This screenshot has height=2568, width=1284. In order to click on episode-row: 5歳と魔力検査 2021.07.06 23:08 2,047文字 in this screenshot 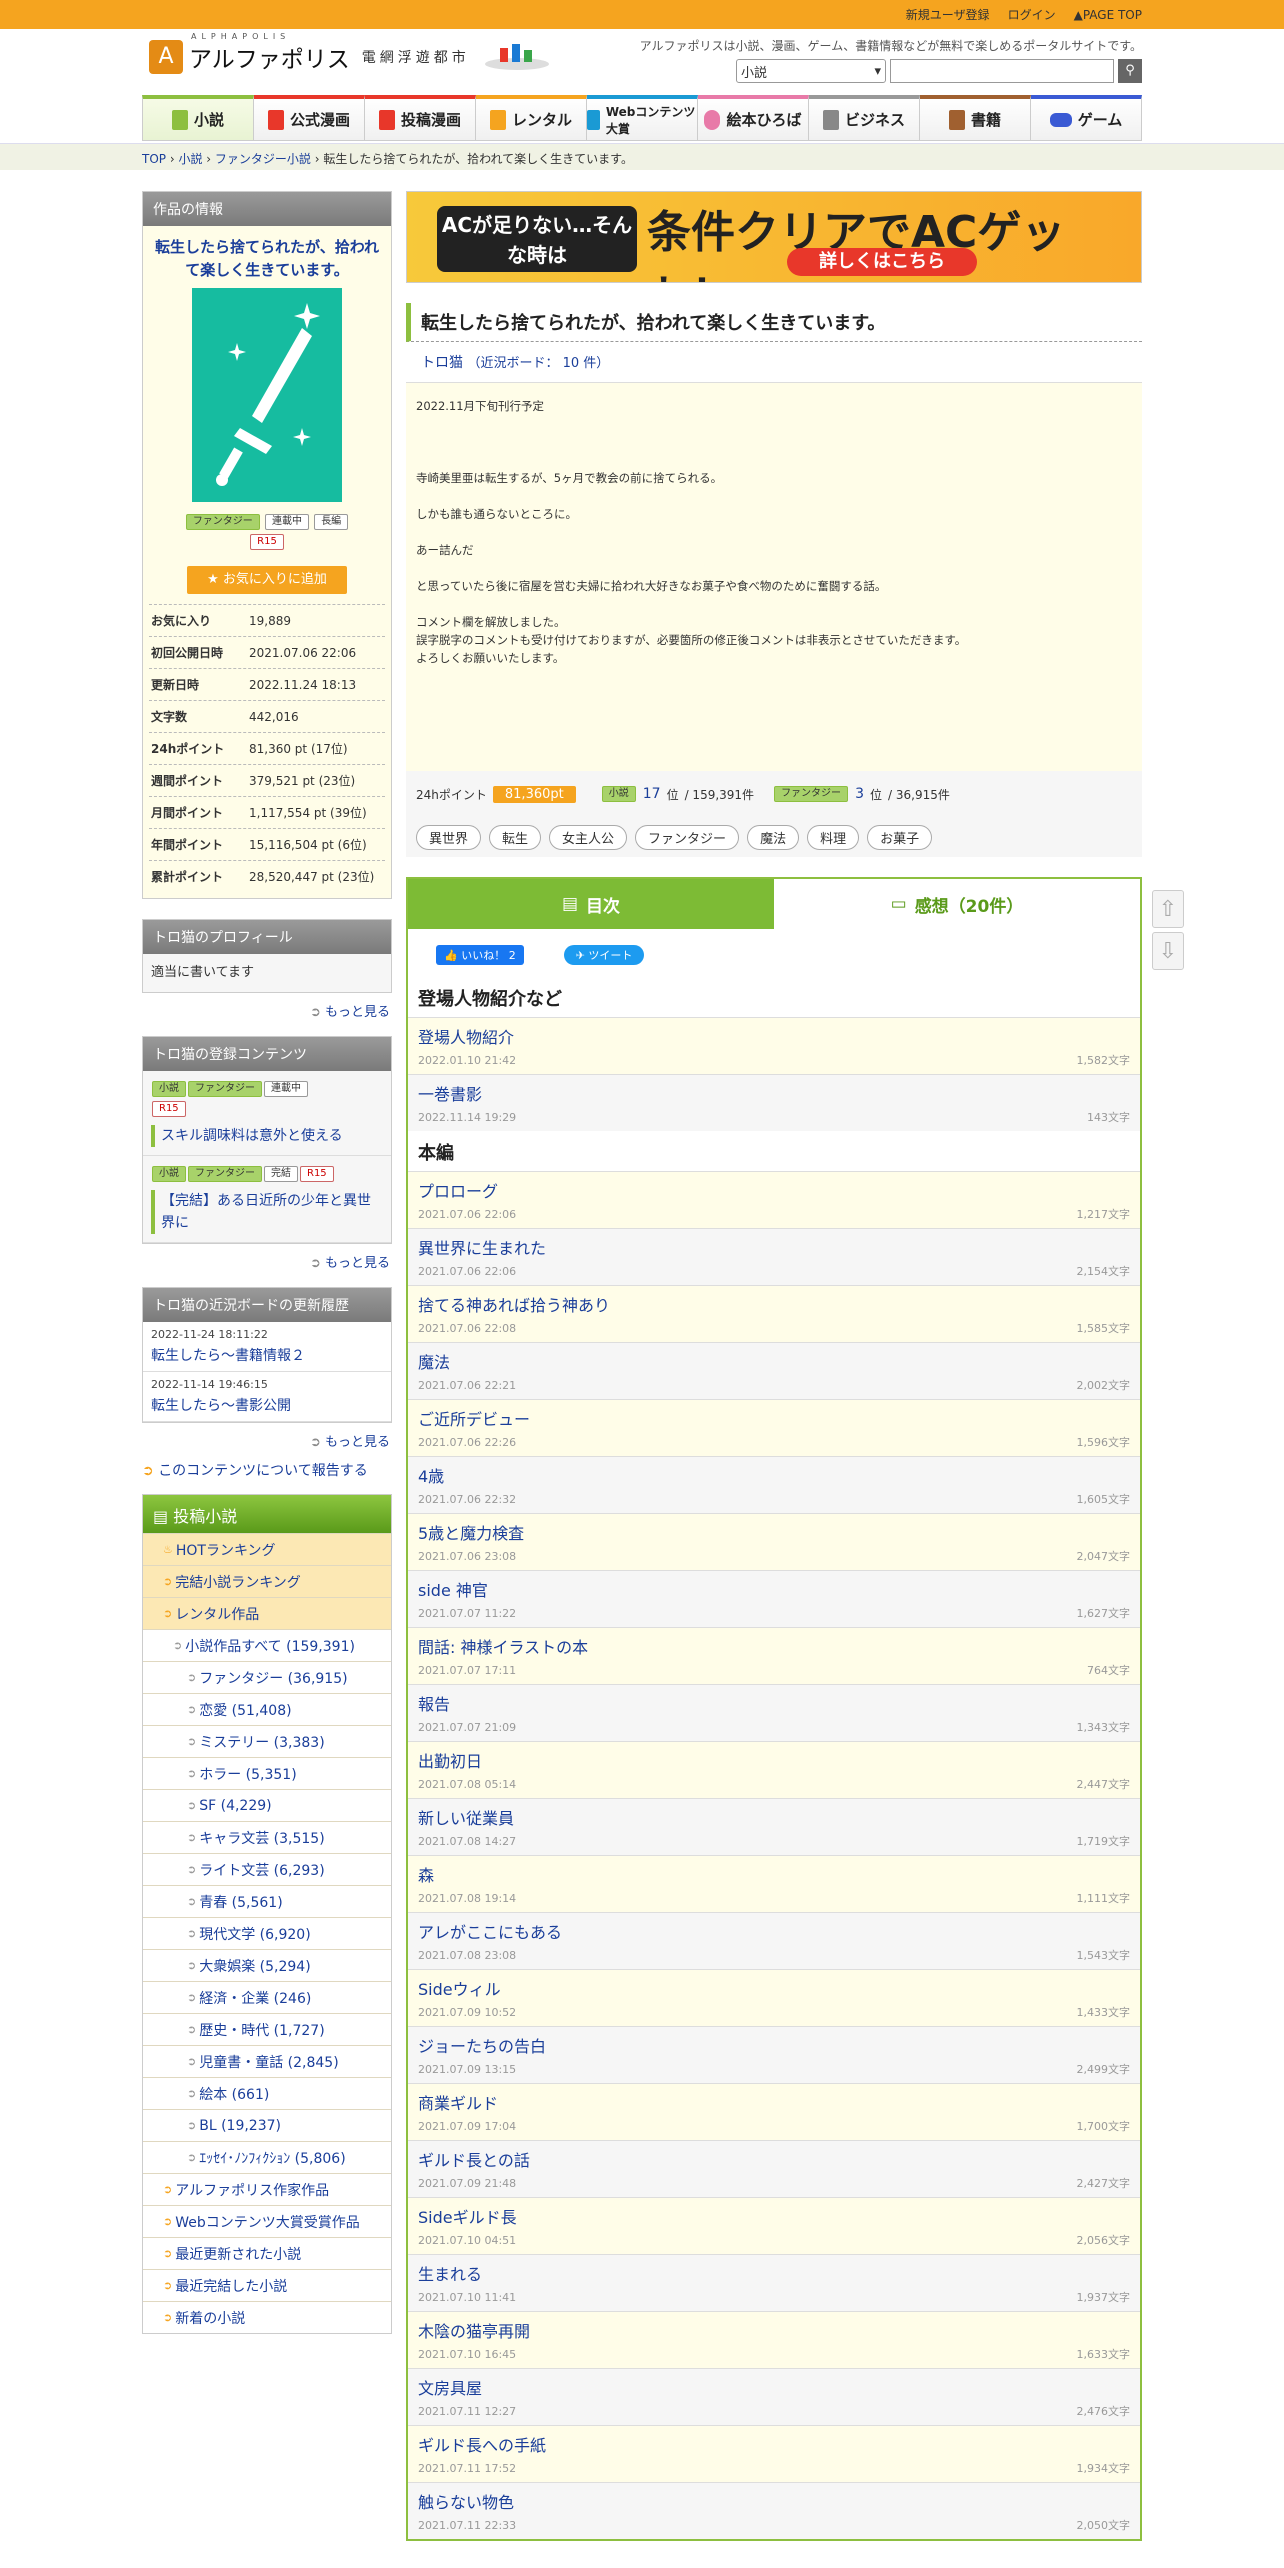, I will do `click(774, 1541)`.